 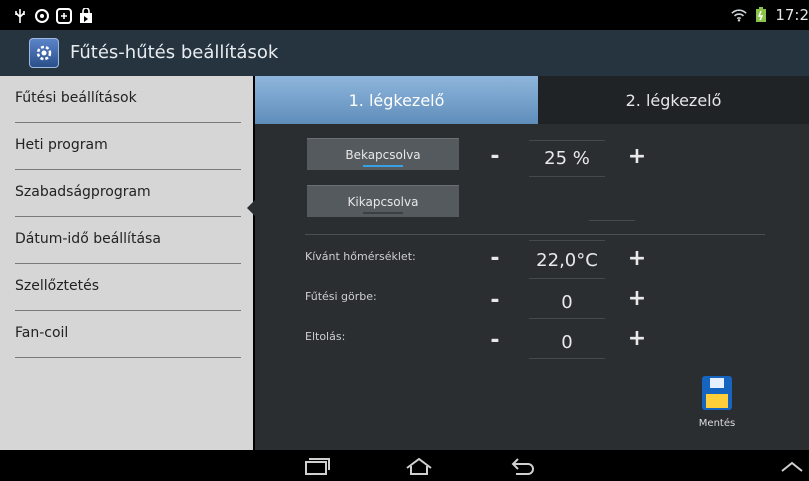 What do you see at coordinates (495, 259) in the screenshot?
I see `temp-decrease-button: -` at bounding box center [495, 259].